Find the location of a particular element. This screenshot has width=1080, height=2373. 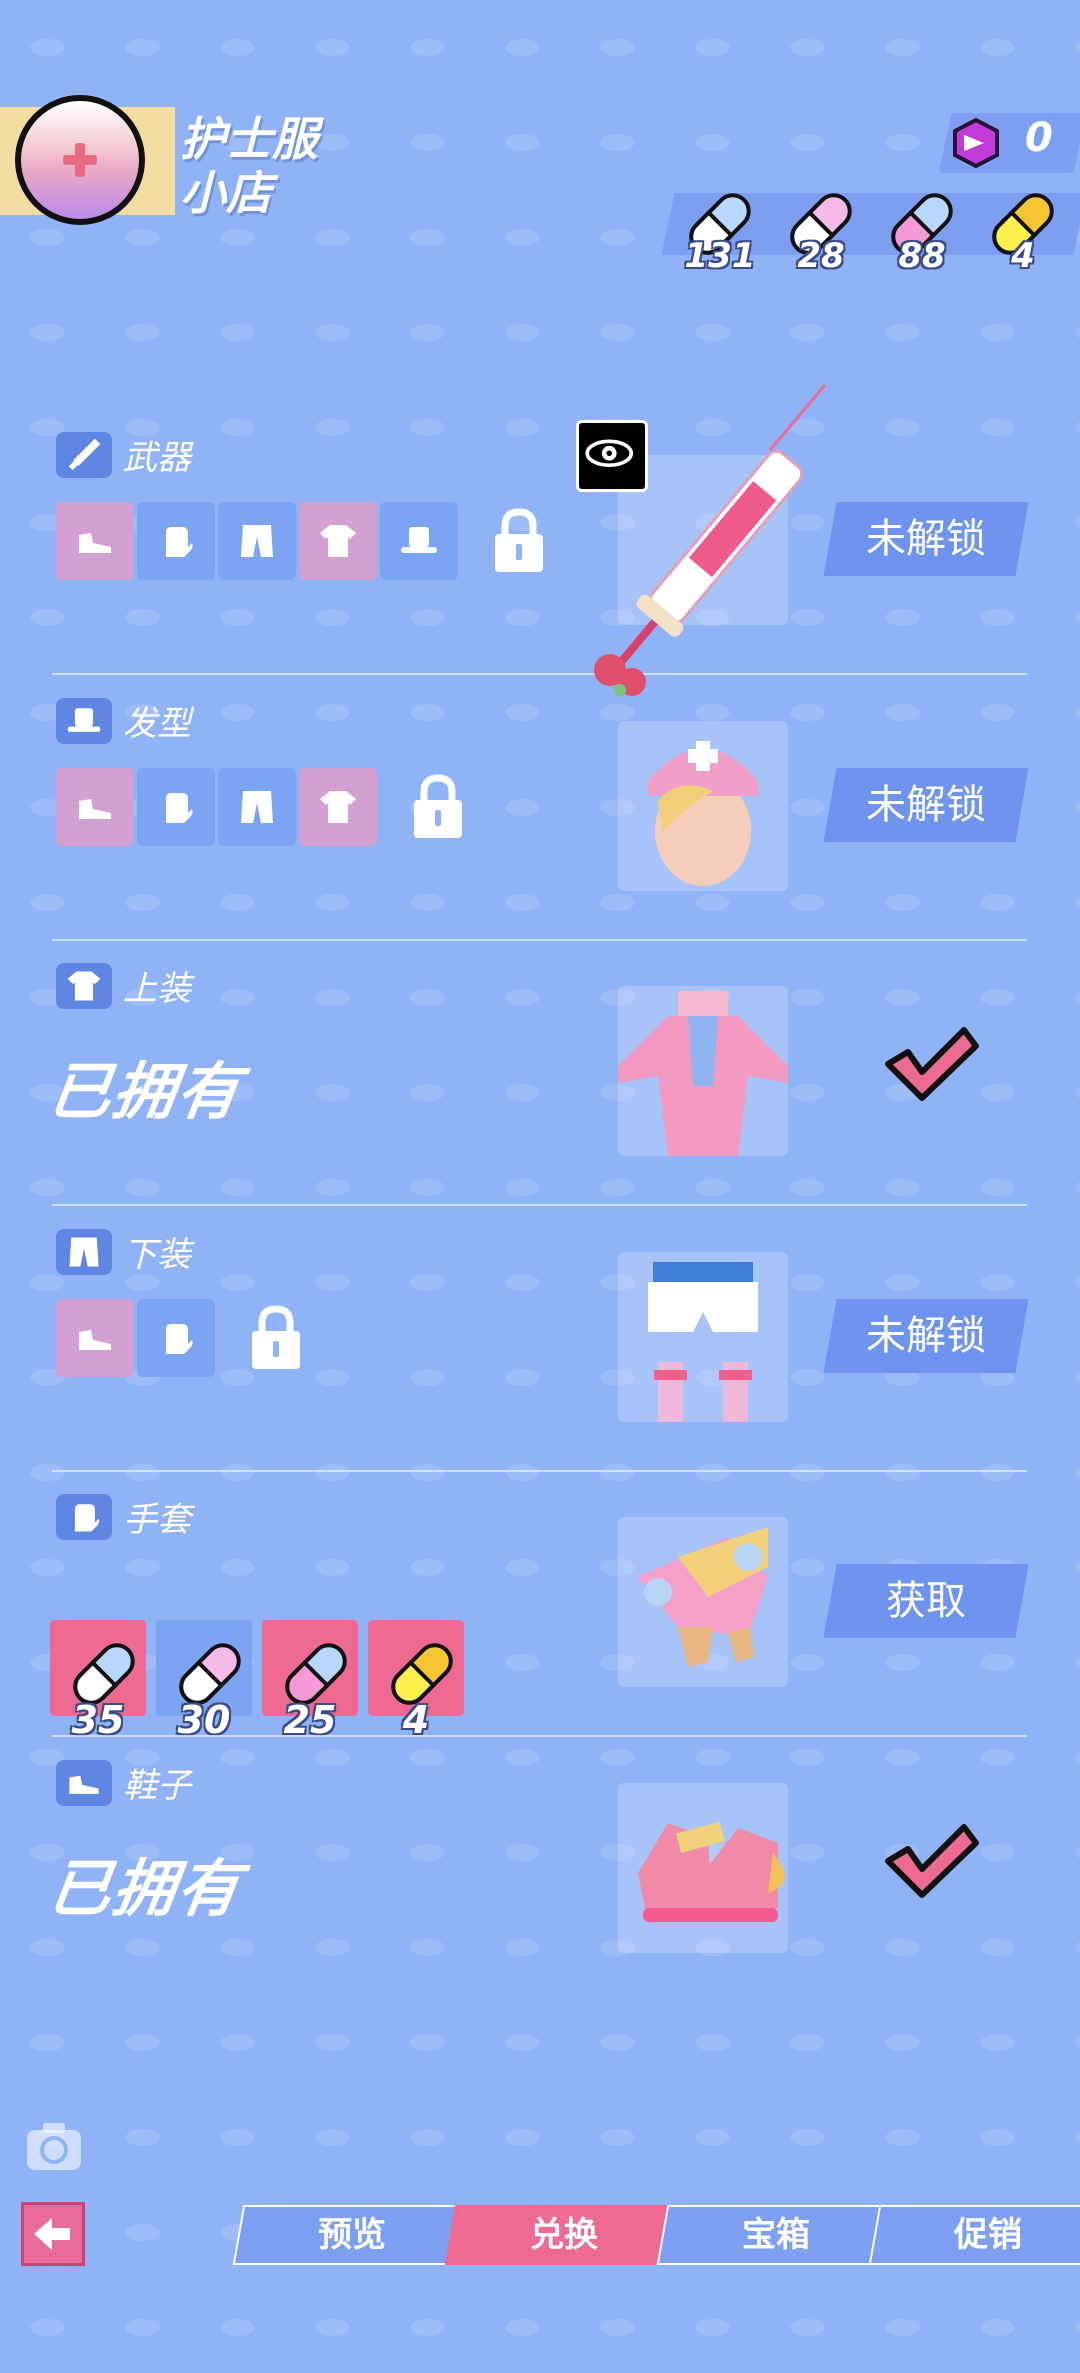

gem-count: 0 is located at coordinates (1039, 138).